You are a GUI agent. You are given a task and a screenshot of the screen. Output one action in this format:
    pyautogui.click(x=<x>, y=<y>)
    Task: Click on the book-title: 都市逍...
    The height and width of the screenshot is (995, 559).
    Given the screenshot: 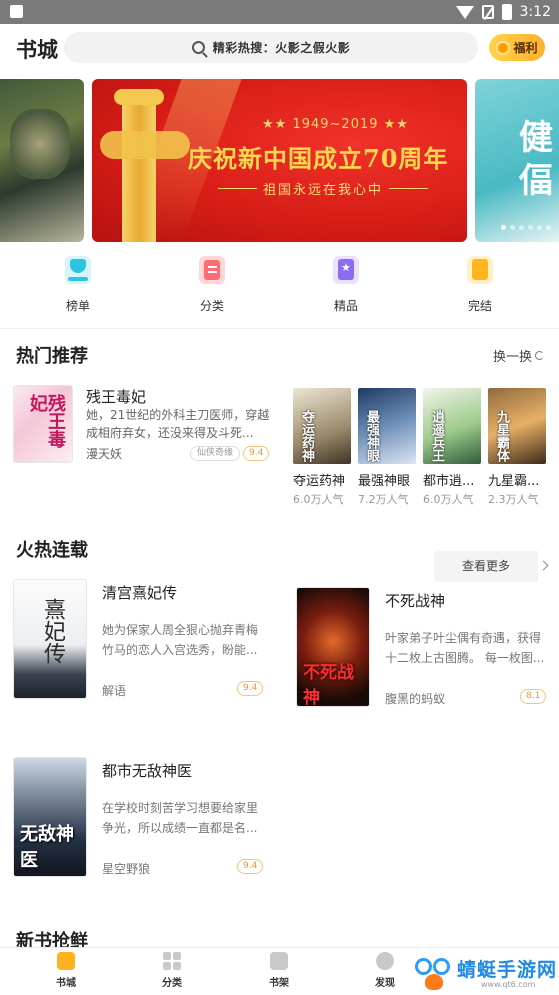 What is the action you would take?
    pyautogui.click(x=449, y=481)
    